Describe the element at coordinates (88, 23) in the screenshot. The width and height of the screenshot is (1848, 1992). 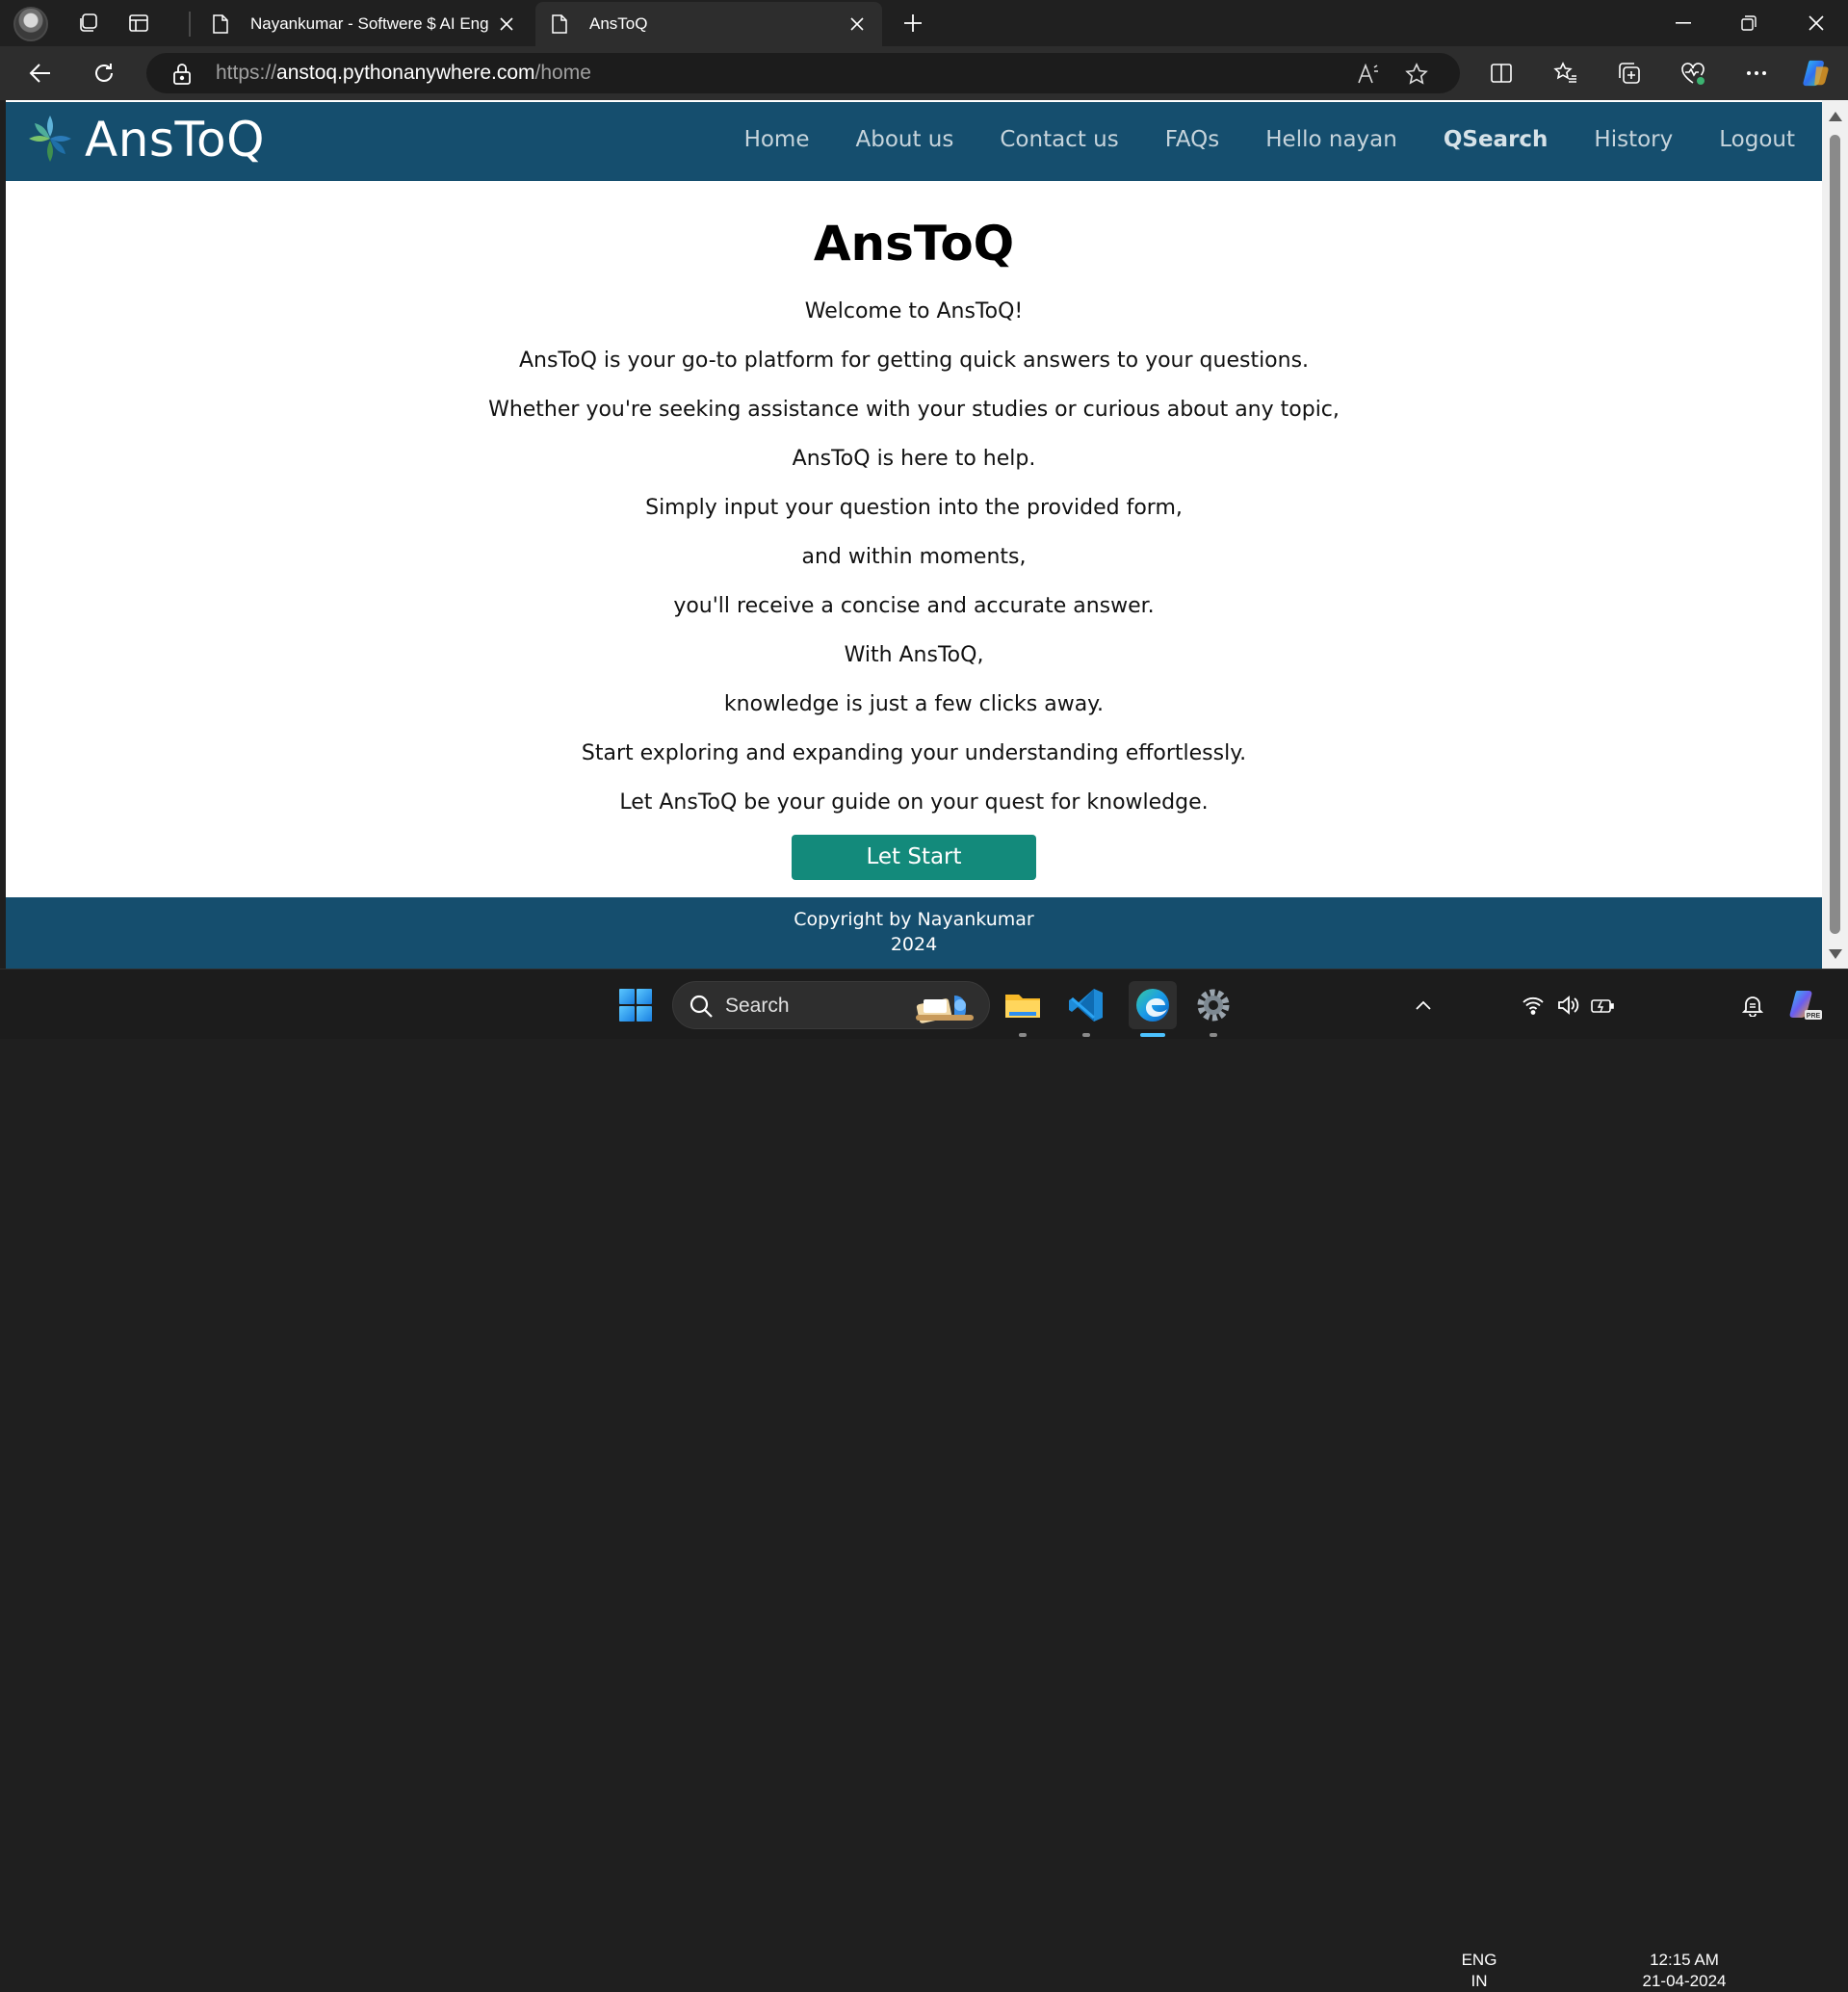
I see `workspaces-icon` at that location.